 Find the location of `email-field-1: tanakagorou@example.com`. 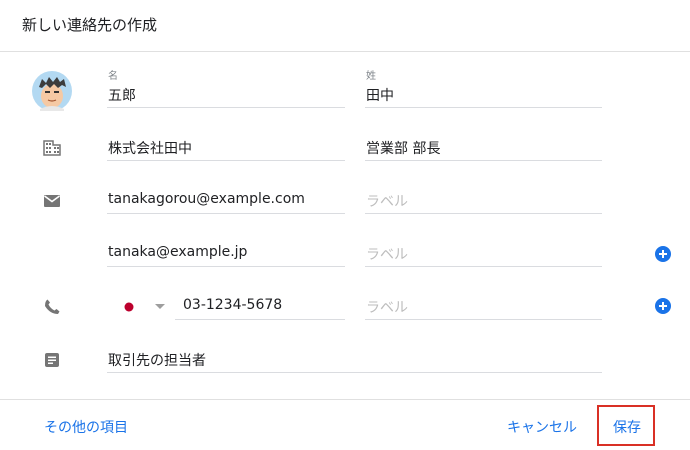

email-field-1: tanakagorou@example.com is located at coordinates (206, 199).